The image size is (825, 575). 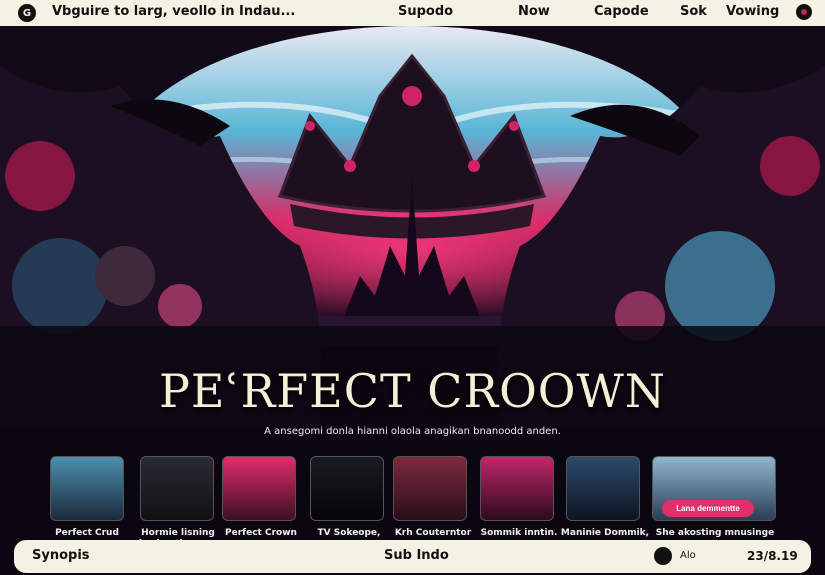 I want to click on thumbnail-caption: Krh Couterntor, so click(x=433, y=533).